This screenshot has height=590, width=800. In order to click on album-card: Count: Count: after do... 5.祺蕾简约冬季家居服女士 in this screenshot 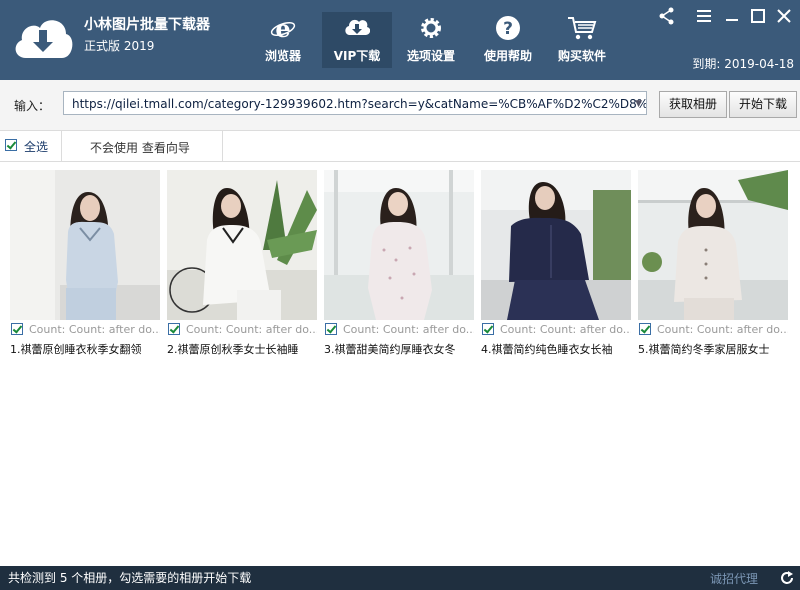, I will do `click(713, 265)`.